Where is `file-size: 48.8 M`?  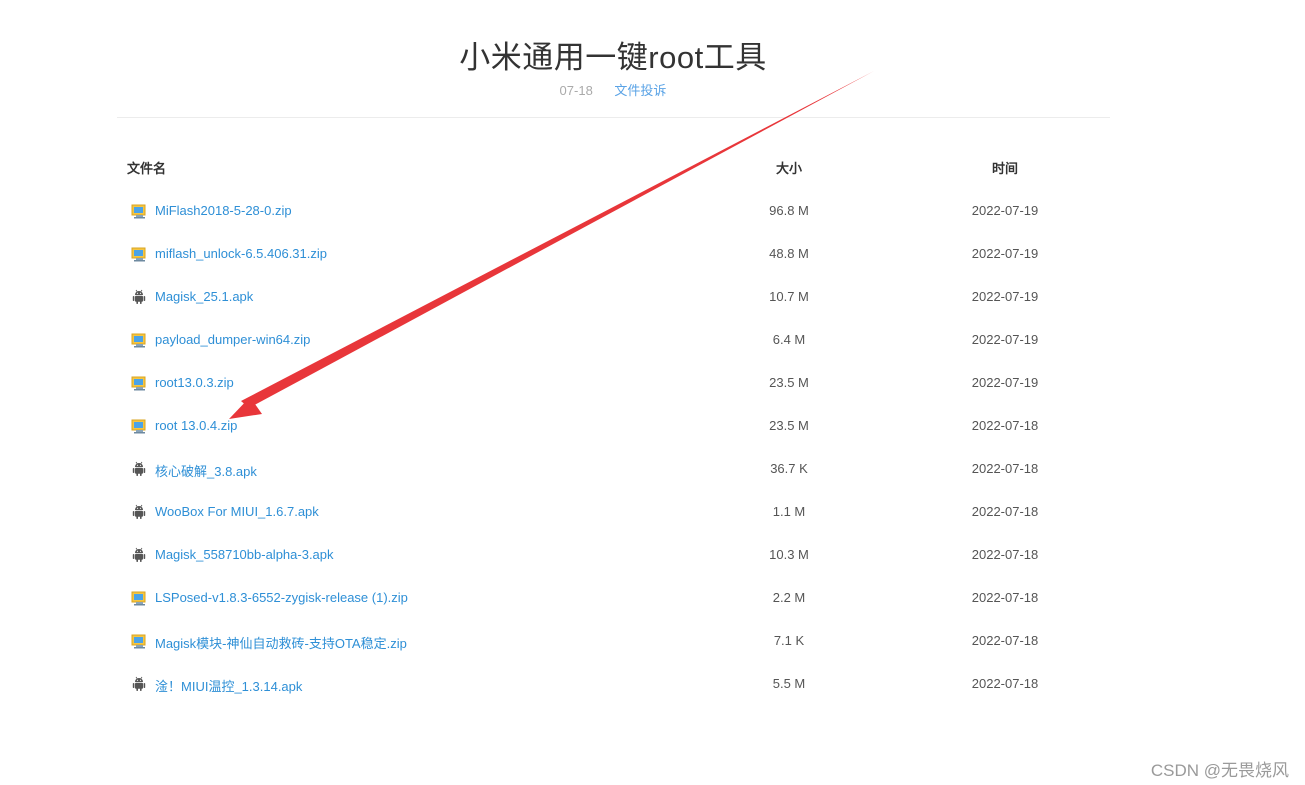
file-size: 48.8 M is located at coordinates (789, 253).